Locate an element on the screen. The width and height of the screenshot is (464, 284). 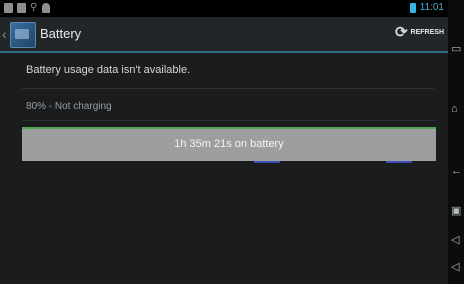
usage-unavailable-message: Battery usage data isn't available. is located at coordinates (108, 70).